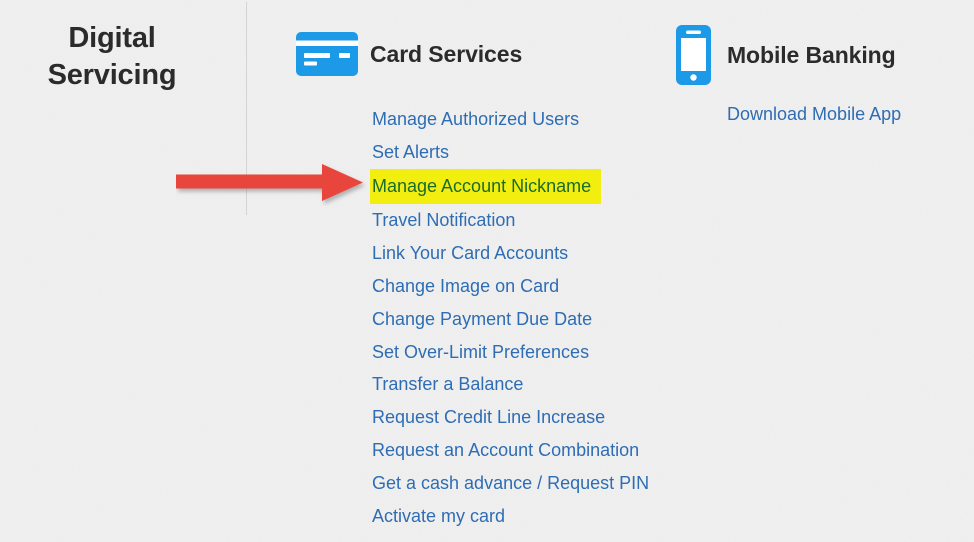 The image size is (974, 542). Describe the element at coordinates (811, 54) in the screenshot. I see `mobile-banking-heading-label: Mobile Banking` at that location.